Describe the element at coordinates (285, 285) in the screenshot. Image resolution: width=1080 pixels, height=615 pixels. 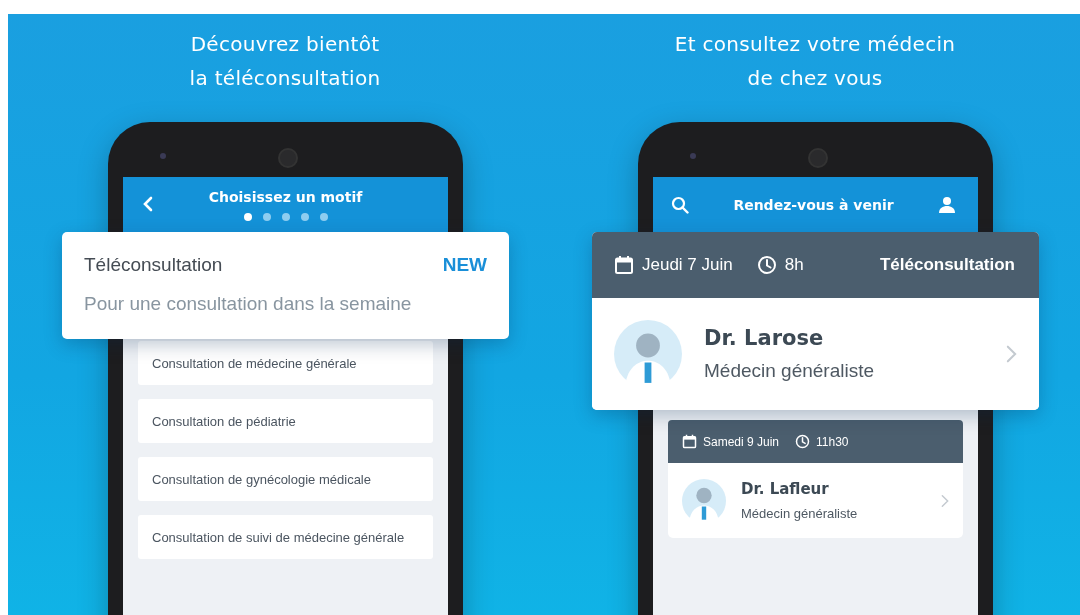
I see `teleconsultation-card: Téléconsultation NEW Pour une consultation dans la semaine` at that location.